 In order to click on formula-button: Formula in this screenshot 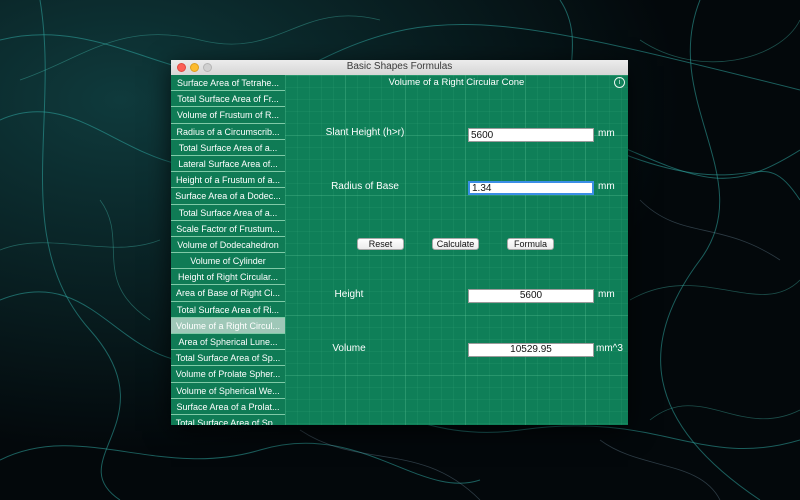, I will do `click(530, 244)`.